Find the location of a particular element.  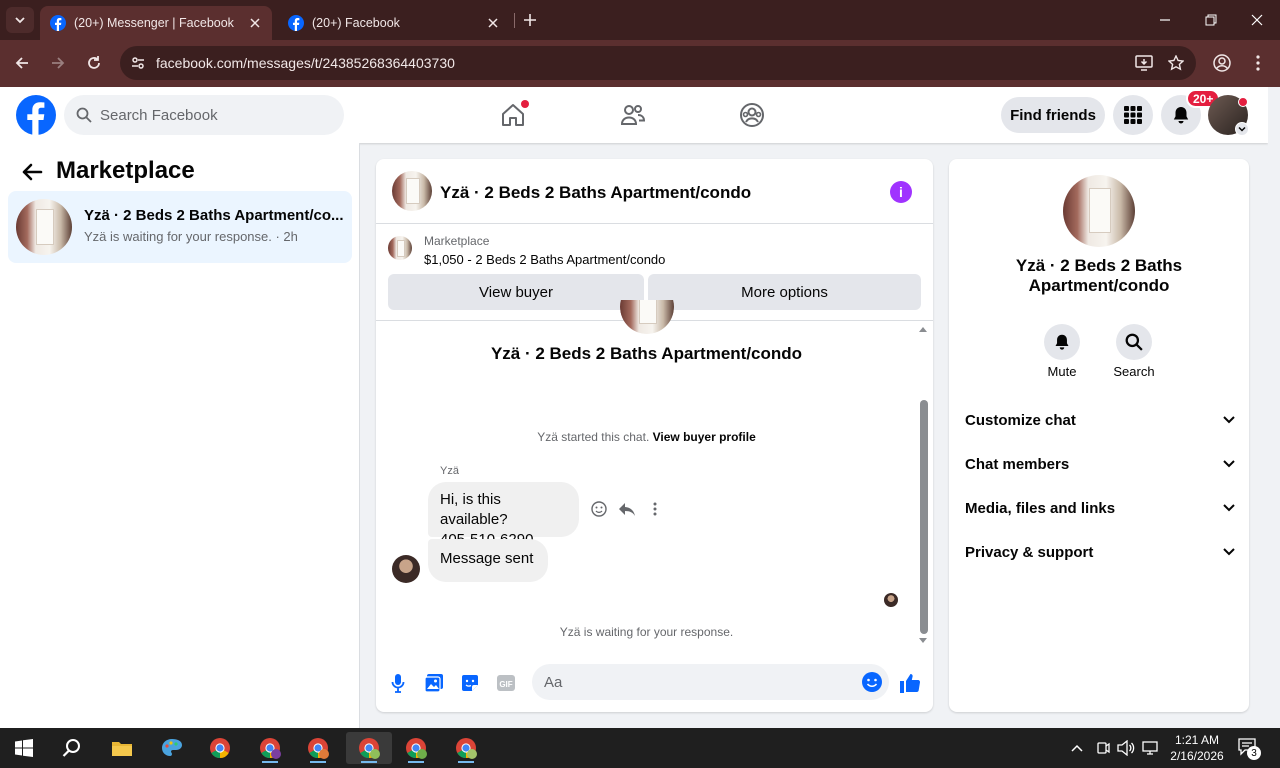

back-arrow-icon is located at coordinates (32, 172).